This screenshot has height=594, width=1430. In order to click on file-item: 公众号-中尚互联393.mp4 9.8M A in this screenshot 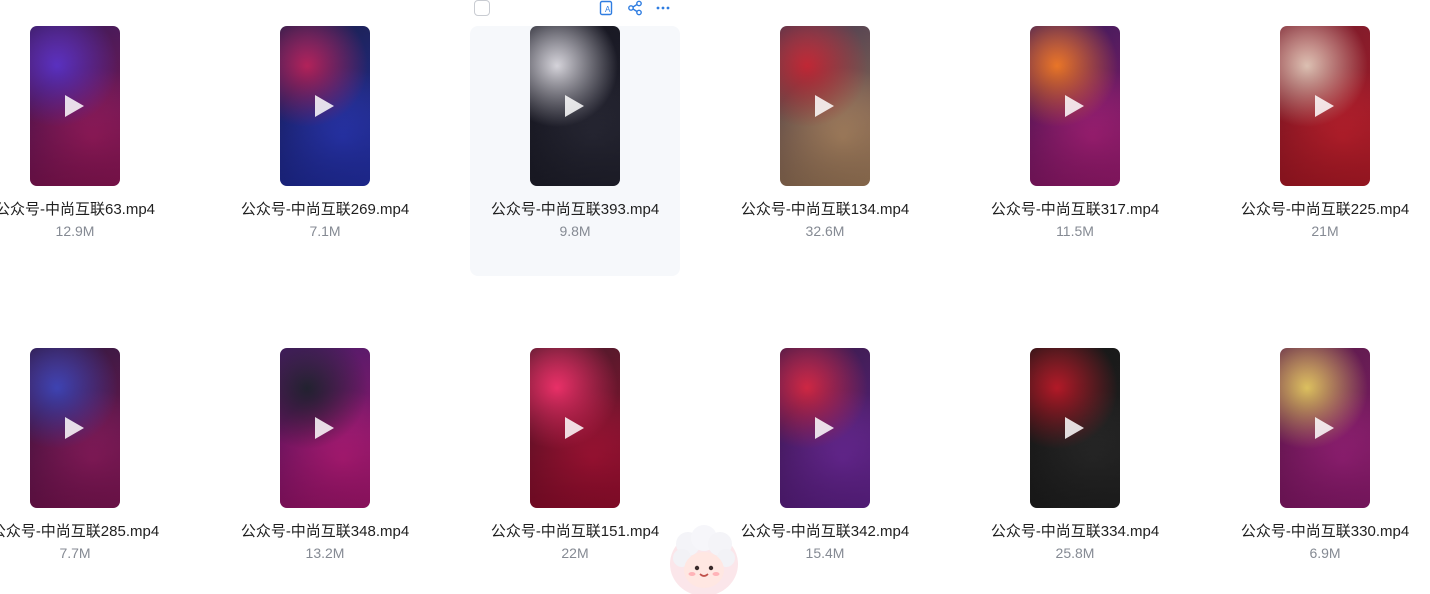, I will do `click(575, 138)`.